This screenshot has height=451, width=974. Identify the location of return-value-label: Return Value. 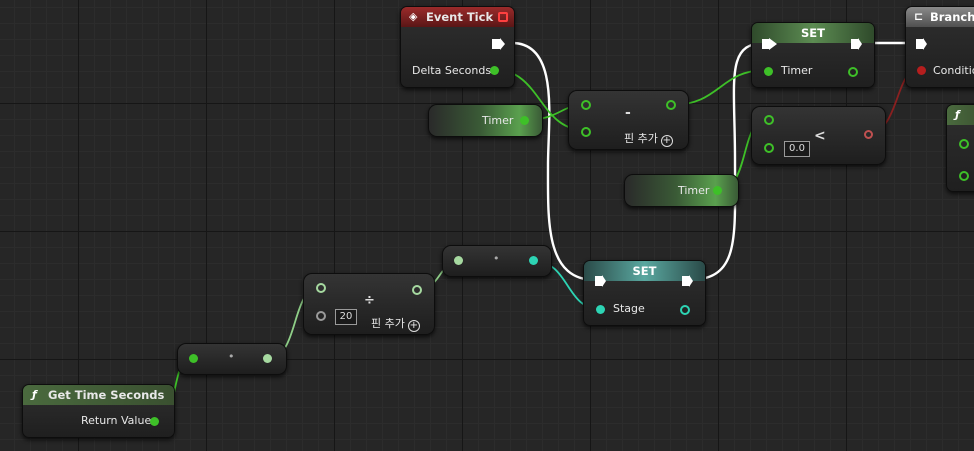
(116, 420).